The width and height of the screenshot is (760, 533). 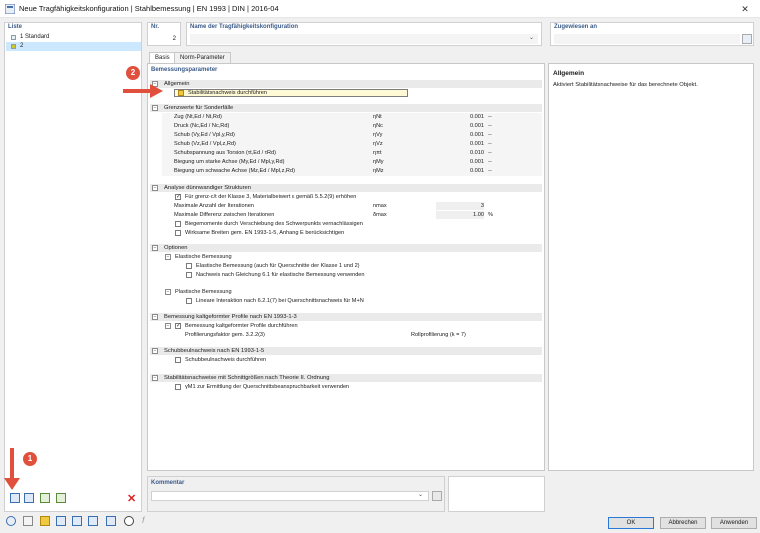 I want to click on view-icon, so click(x=77, y=521).